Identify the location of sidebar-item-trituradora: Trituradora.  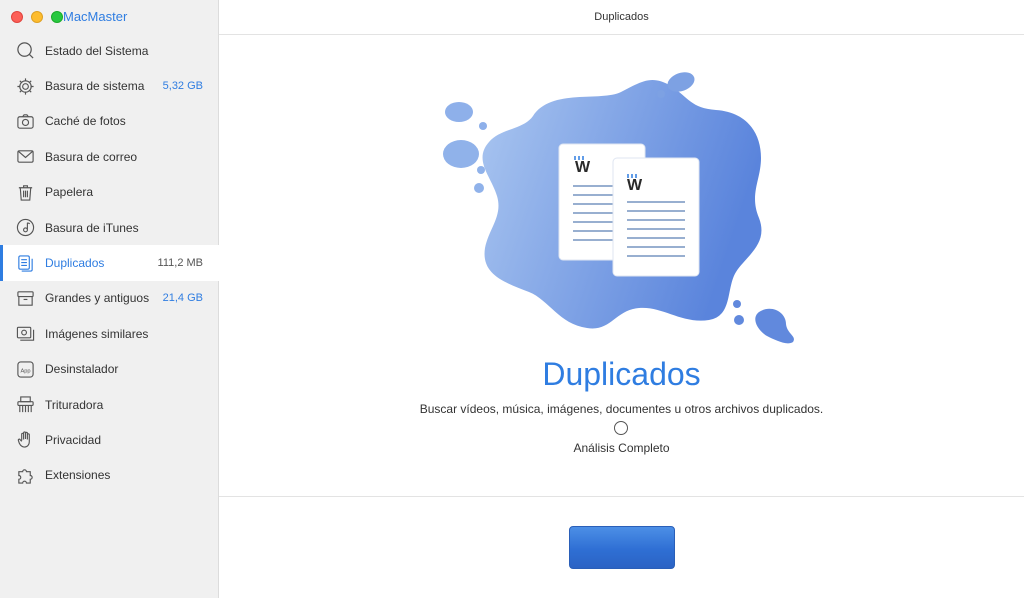
(109, 404).